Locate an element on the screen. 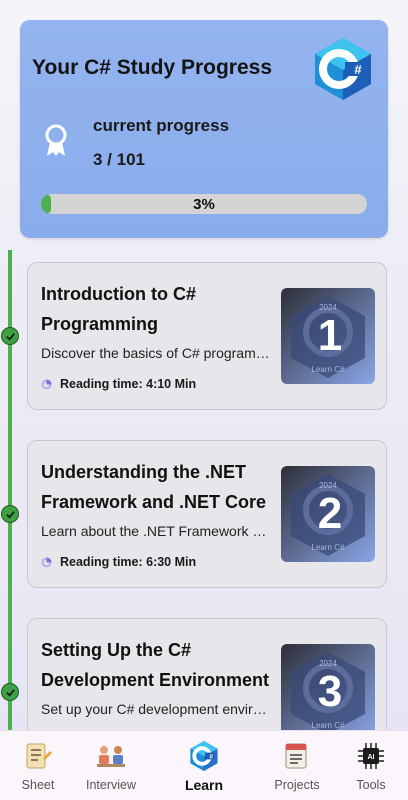 This screenshot has height=800, width=408. lesson-badge-image: 2024 Learn C# 2 is located at coordinates (328, 514).